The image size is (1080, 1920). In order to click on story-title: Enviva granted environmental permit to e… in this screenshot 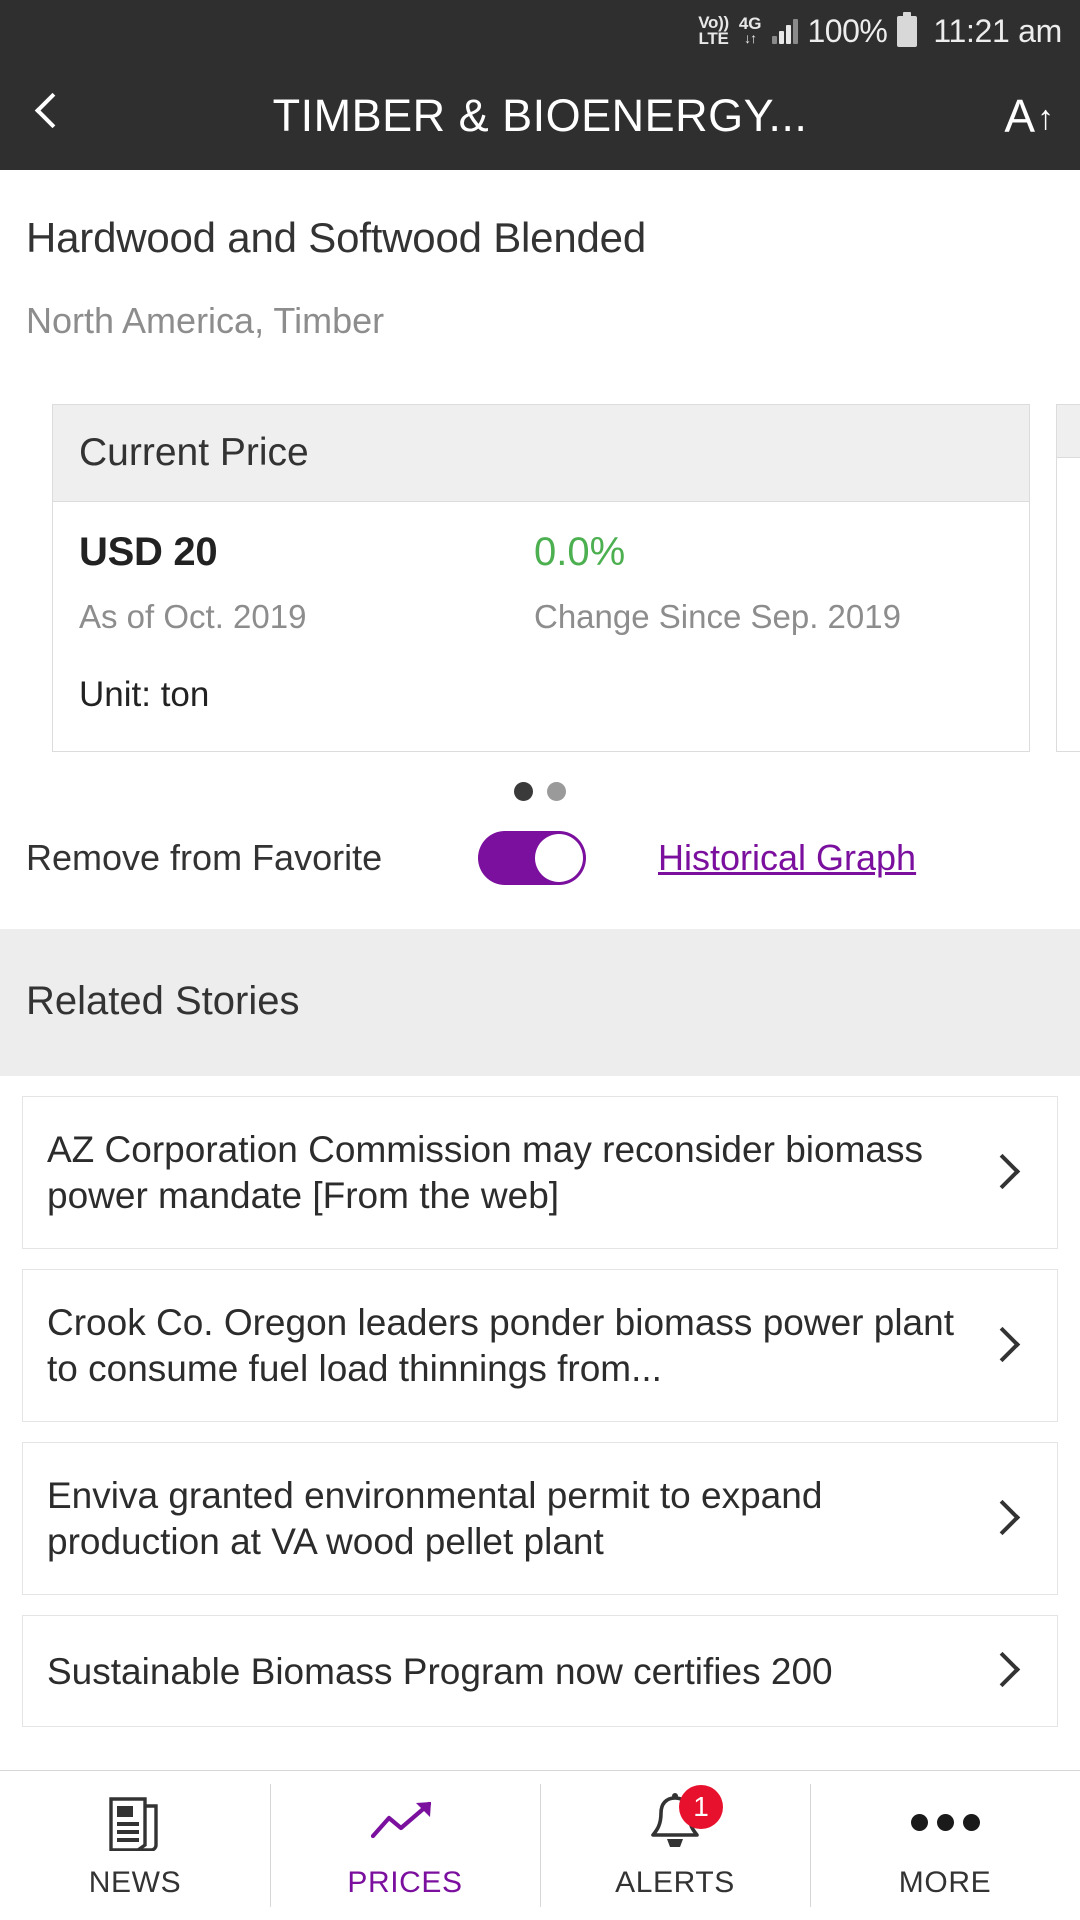, I will do `click(435, 1518)`.